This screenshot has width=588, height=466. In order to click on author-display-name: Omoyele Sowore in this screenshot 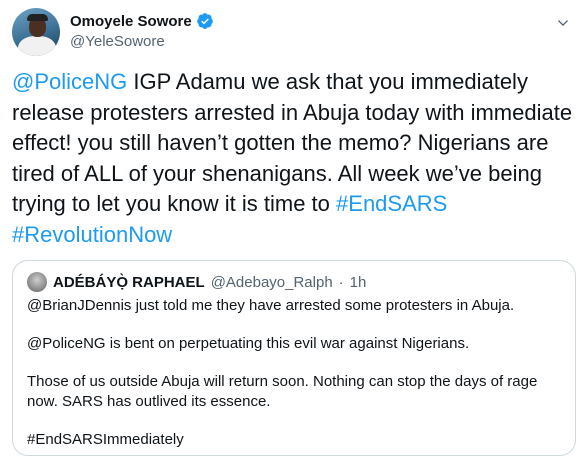, I will do `click(142, 21)`.